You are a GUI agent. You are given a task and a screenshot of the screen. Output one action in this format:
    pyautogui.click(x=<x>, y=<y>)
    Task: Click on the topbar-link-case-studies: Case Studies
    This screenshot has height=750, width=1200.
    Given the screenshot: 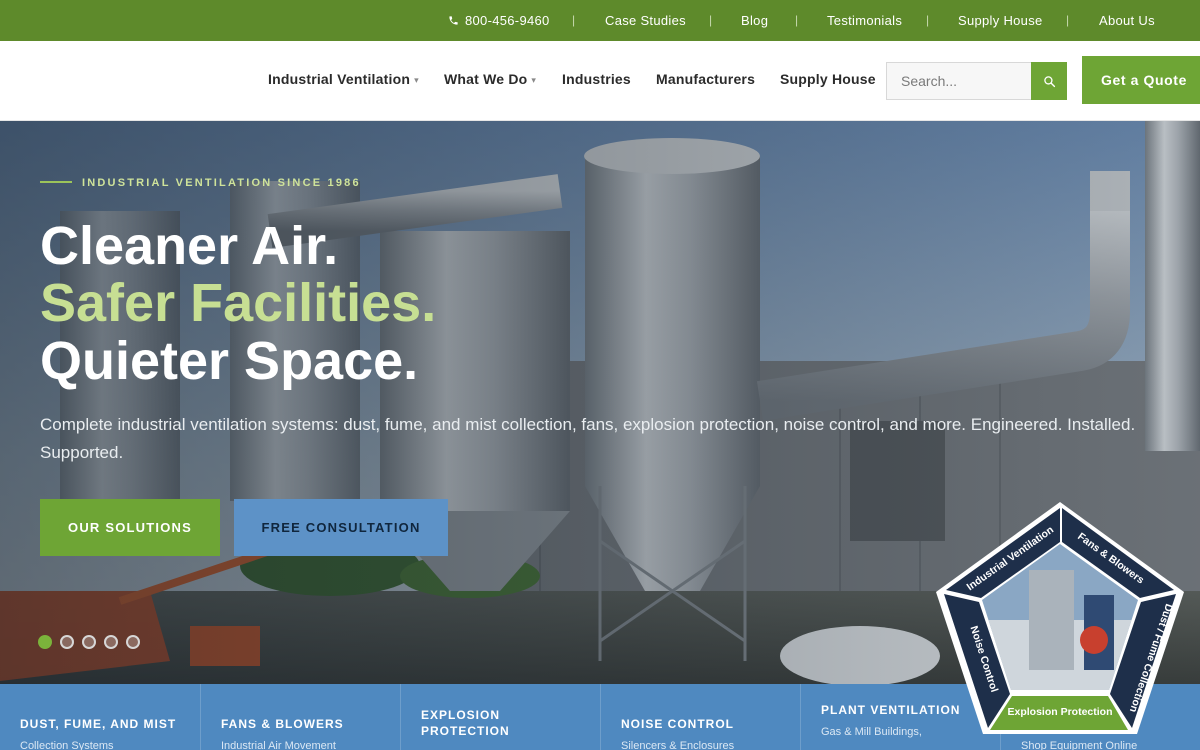 What is the action you would take?
    pyautogui.click(x=645, y=20)
    